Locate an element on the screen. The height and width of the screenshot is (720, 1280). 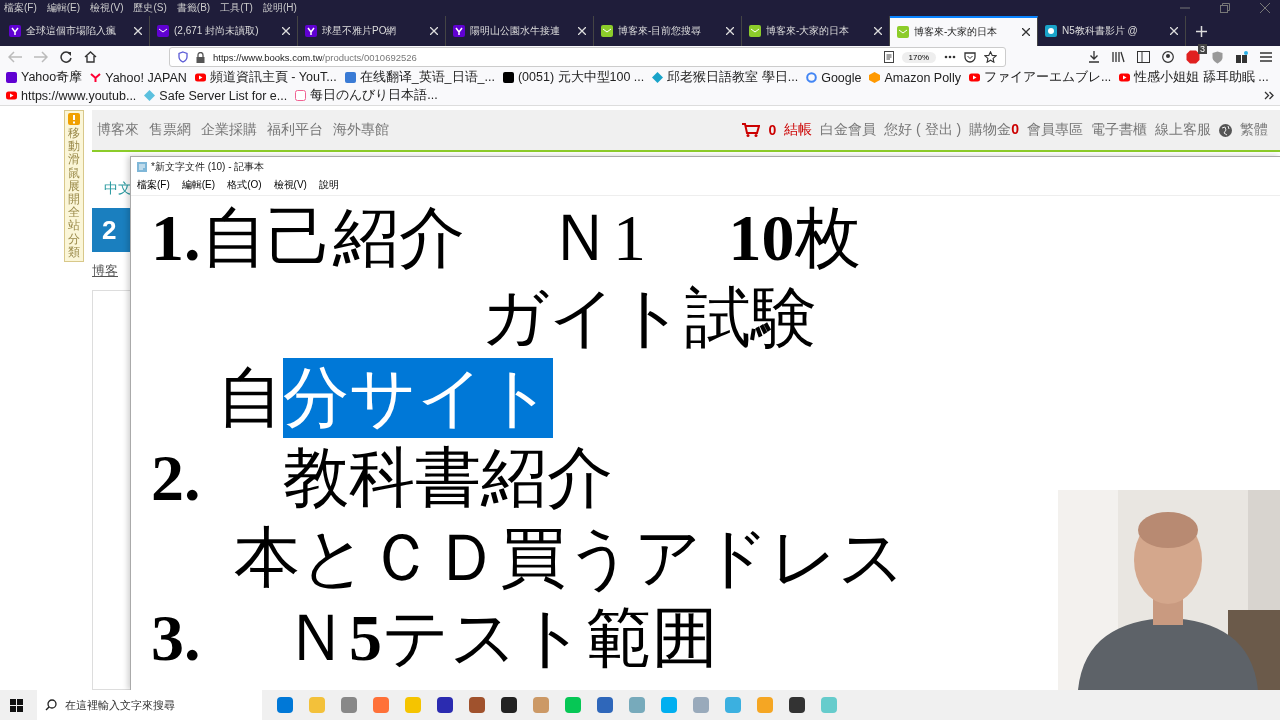
bookmark-item: Yahoo奇摩 is located at coordinates (44, 77).